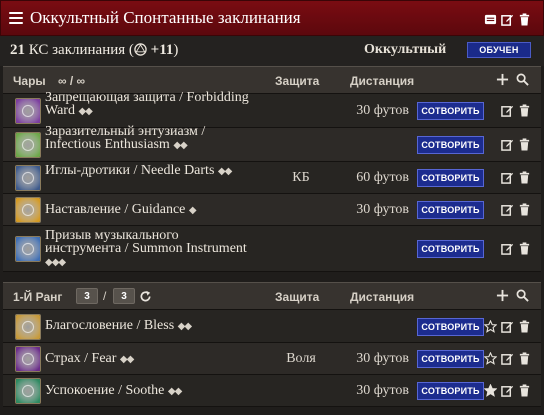  I want to click on slots-current-input: 3, so click(87, 296).